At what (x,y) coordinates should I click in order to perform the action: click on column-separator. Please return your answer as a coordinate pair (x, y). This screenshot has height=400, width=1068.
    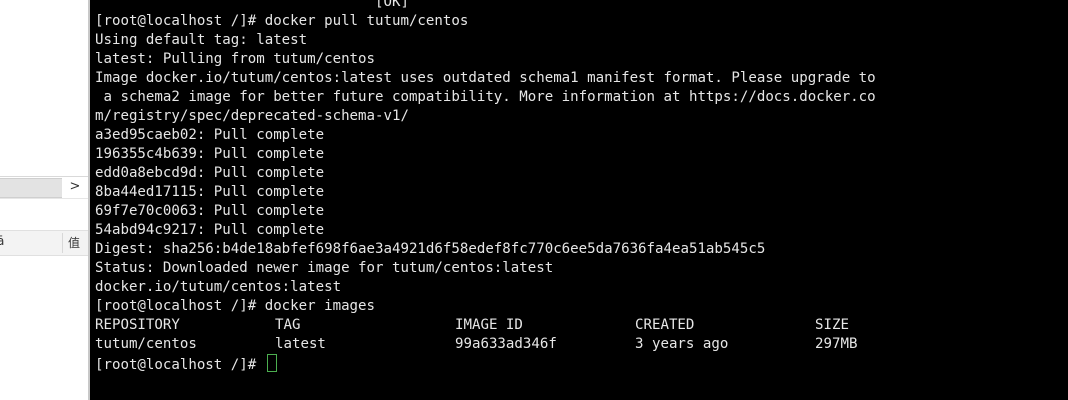
    Looking at the image, I should click on (62, 243).